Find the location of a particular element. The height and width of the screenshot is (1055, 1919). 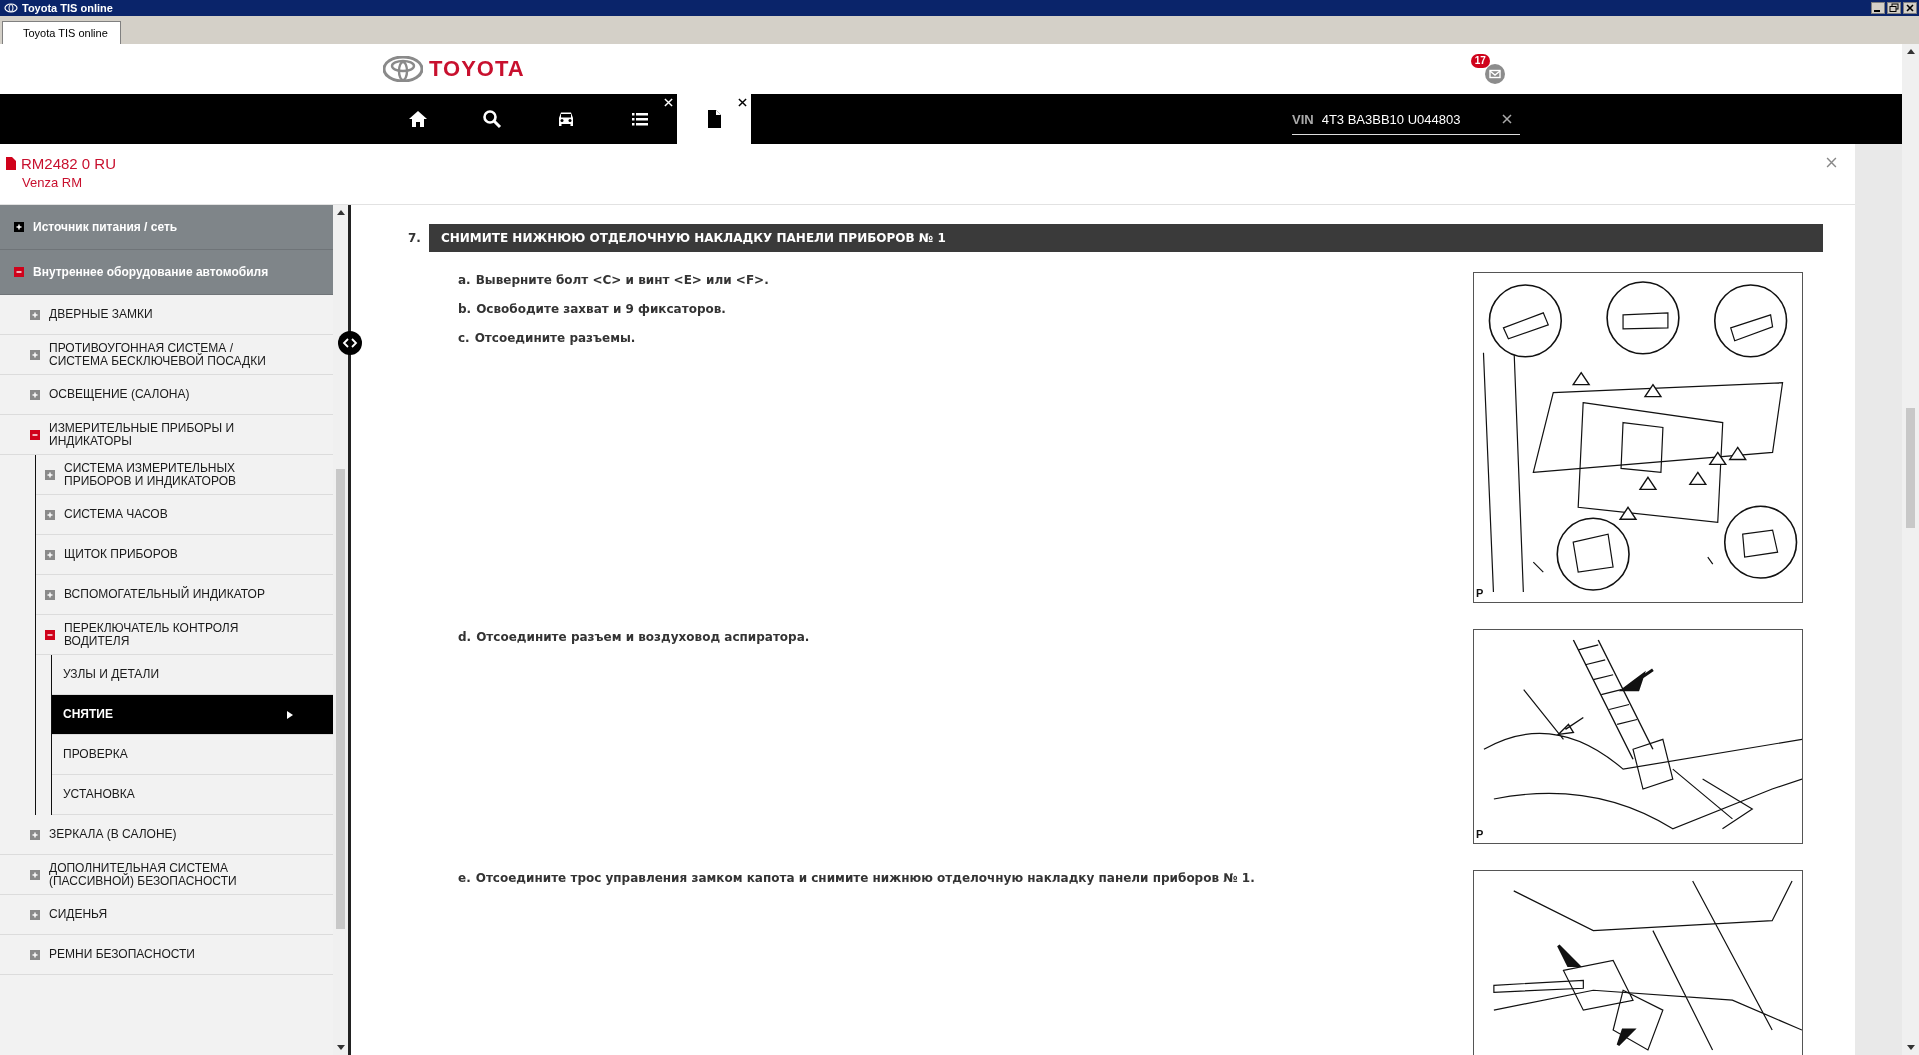

vin-field: VIN 4T3 BA3BB10 U044803 is located at coordinates (1406, 119).